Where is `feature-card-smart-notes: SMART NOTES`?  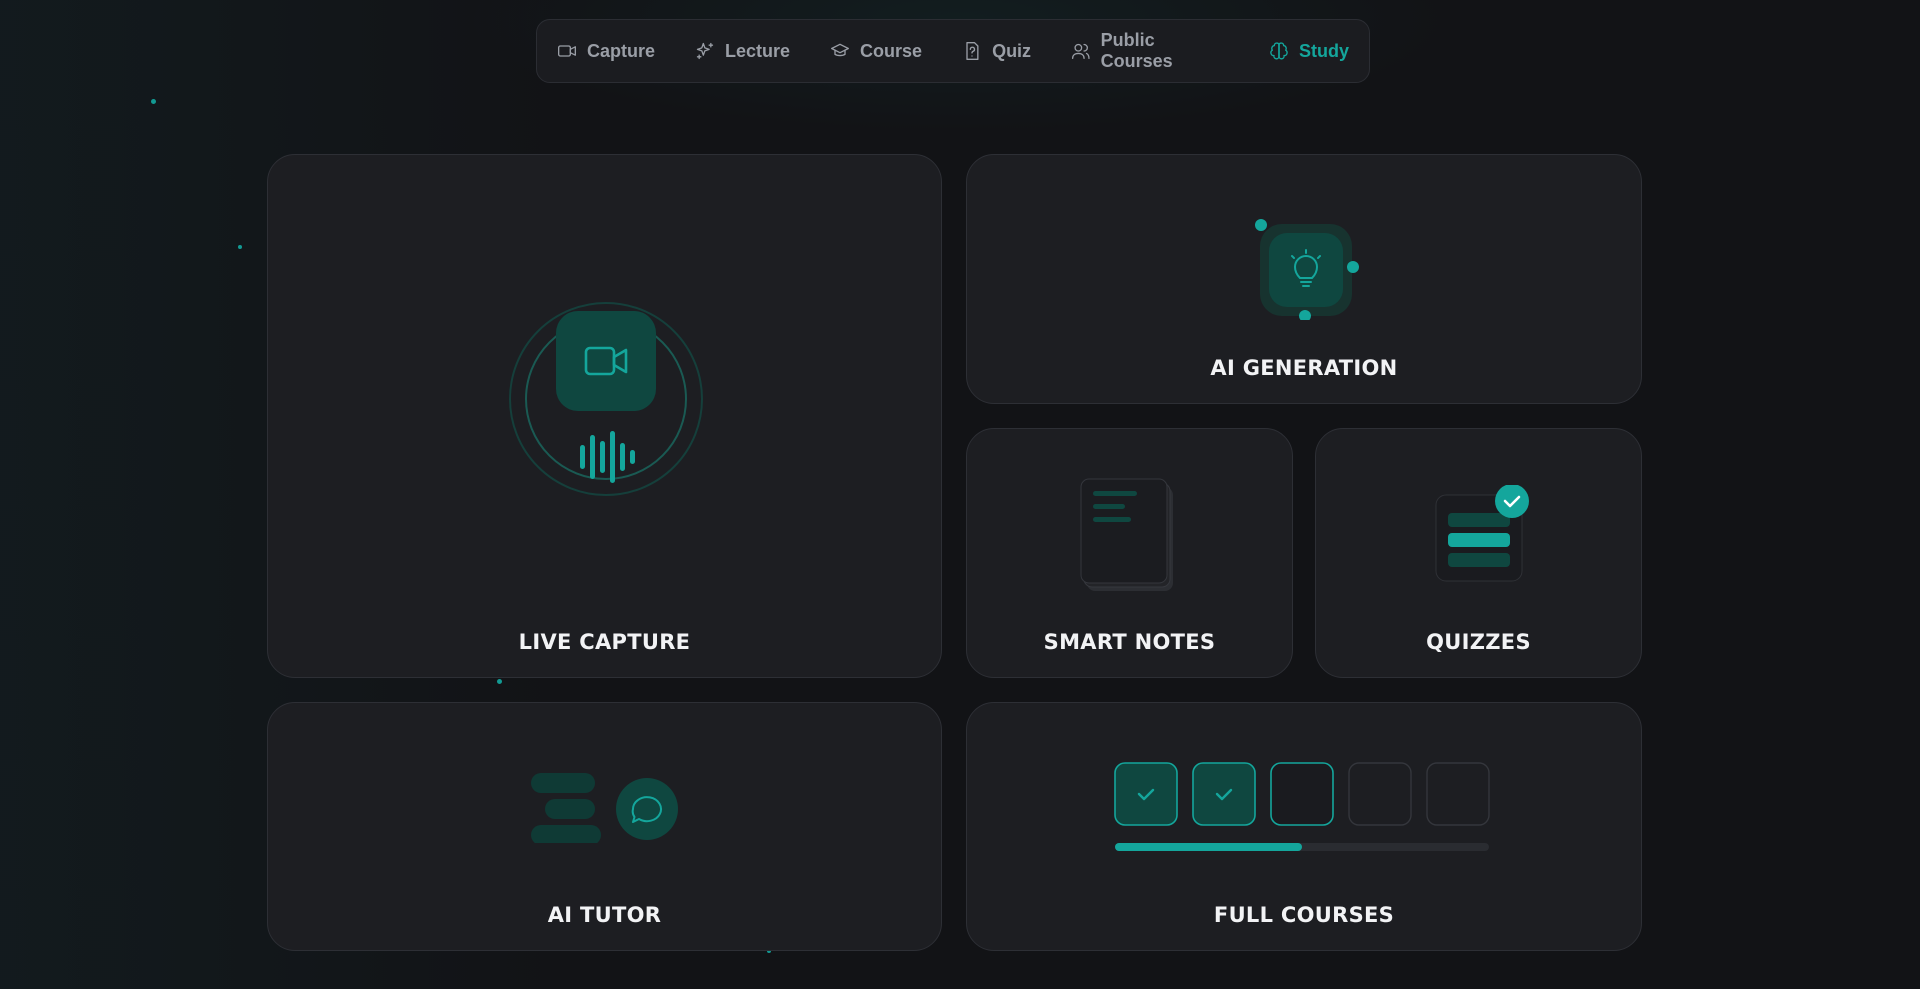
feature-card-smart-notes: SMART NOTES is located at coordinates (1129, 553).